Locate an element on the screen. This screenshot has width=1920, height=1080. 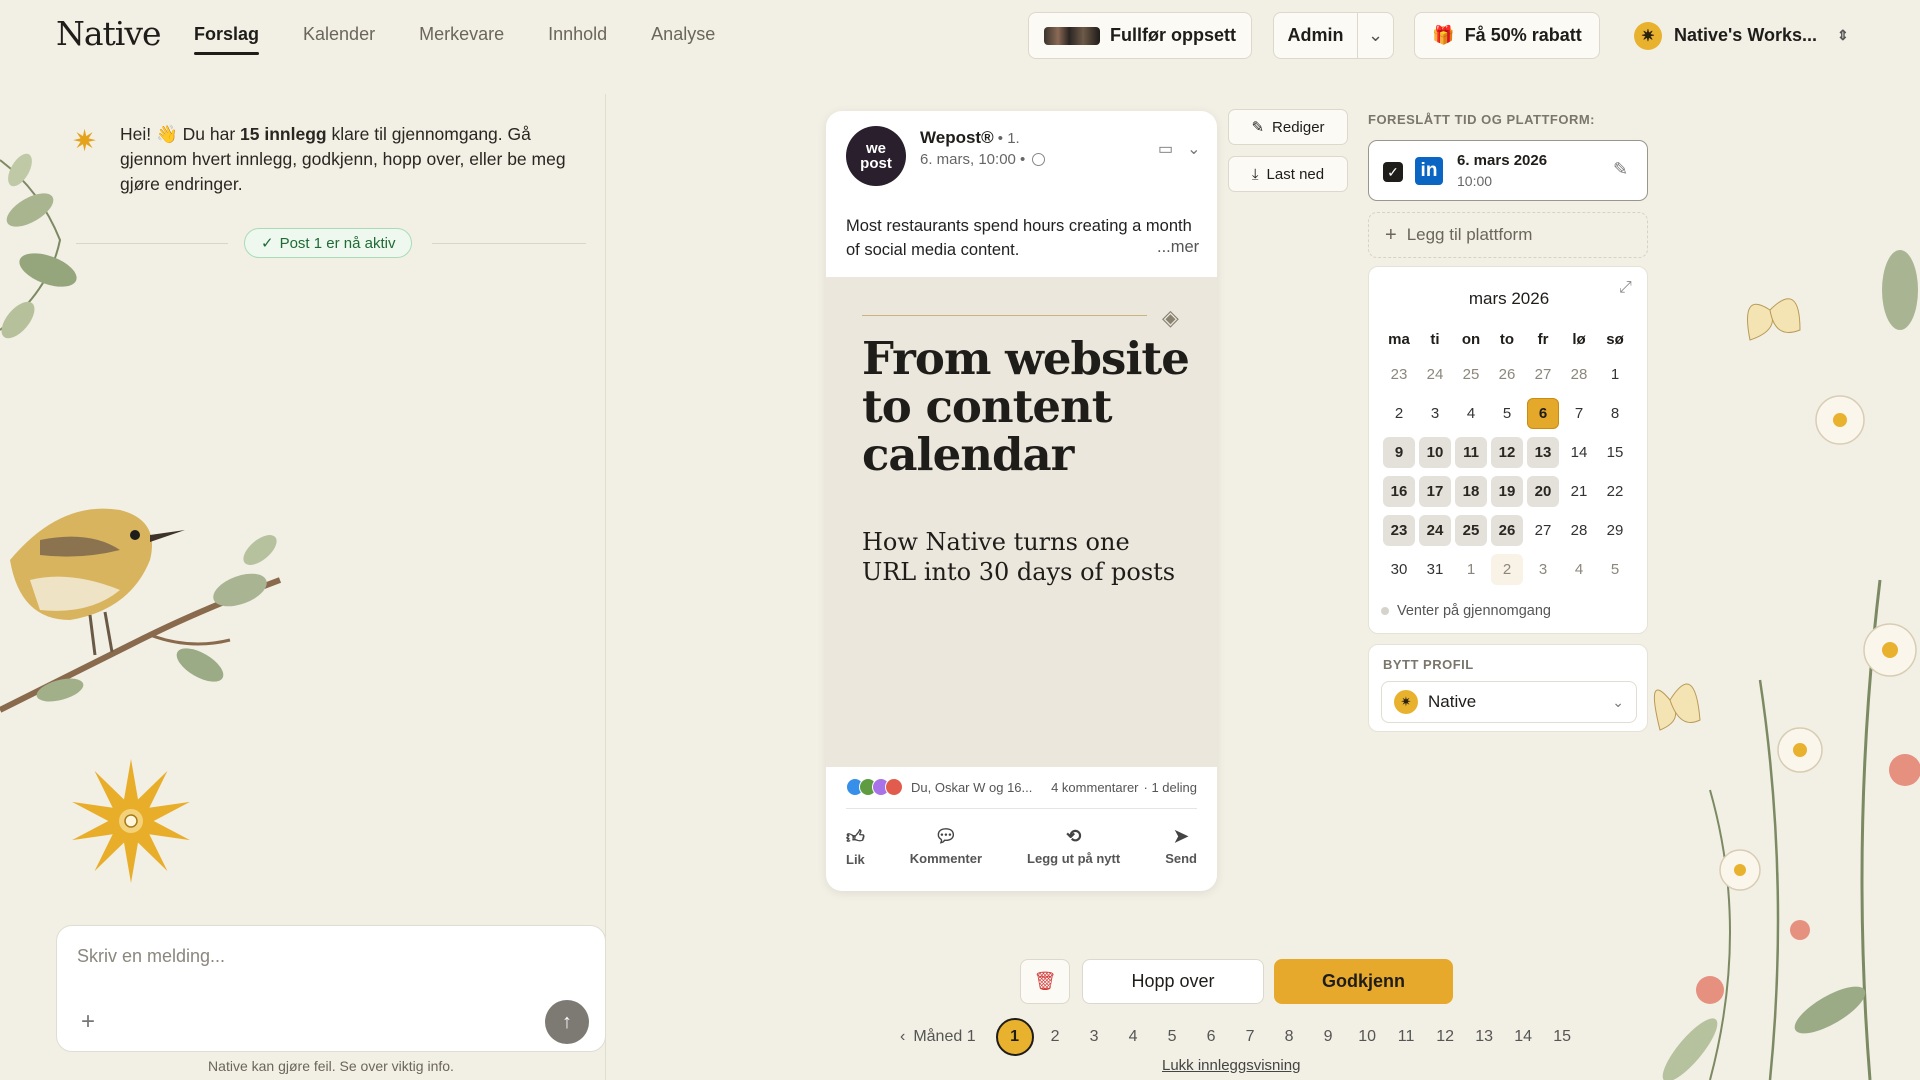
chevron-down-icon: ⌄ is located at coordinates (1193, 149).